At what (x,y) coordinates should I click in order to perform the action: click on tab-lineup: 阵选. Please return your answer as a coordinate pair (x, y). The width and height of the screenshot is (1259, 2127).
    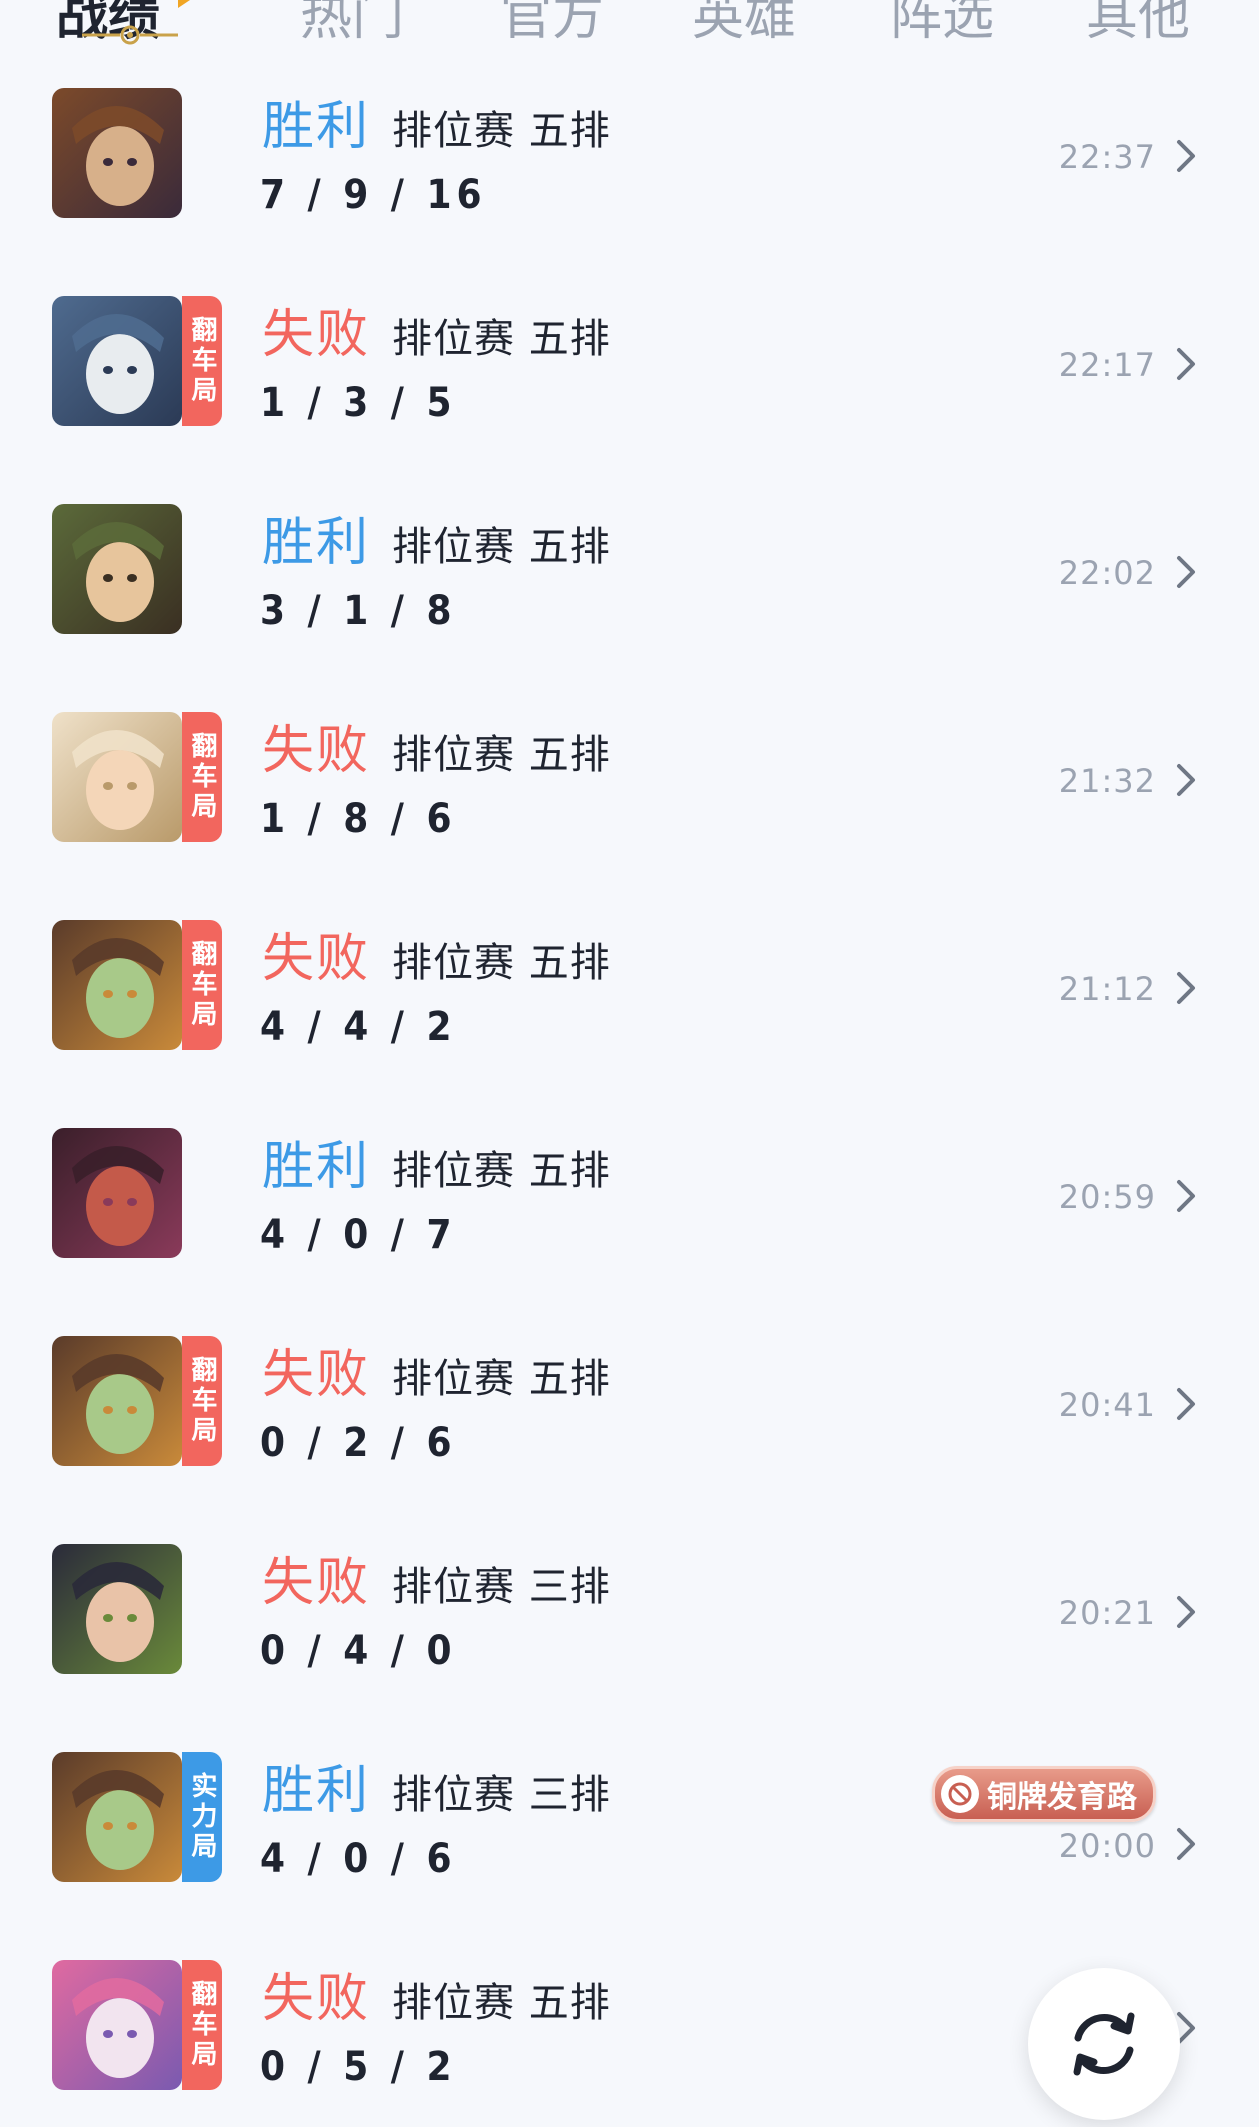
    Looking at the image, I should click on (942, 24).